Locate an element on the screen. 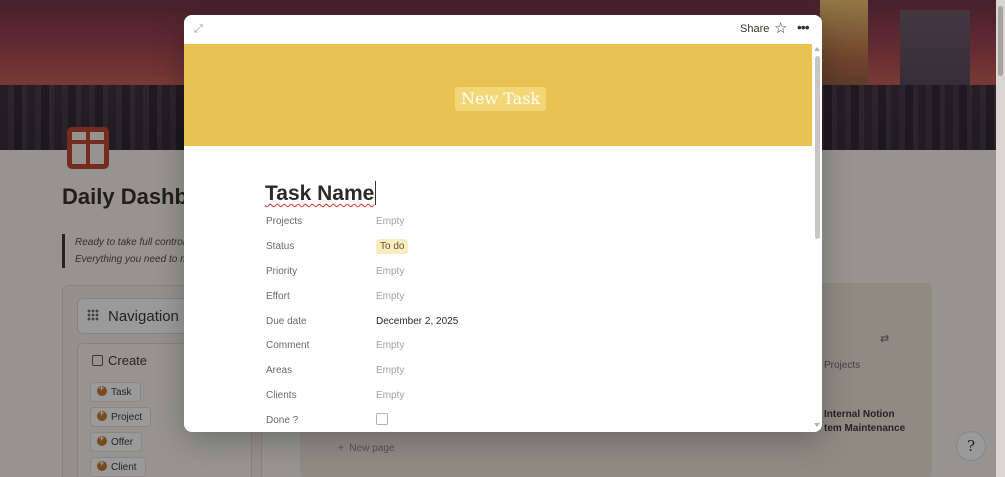 Image resolution: width=1005 pixels, height=477 pixels. property-label: Status is located at coordinates (280, 246).